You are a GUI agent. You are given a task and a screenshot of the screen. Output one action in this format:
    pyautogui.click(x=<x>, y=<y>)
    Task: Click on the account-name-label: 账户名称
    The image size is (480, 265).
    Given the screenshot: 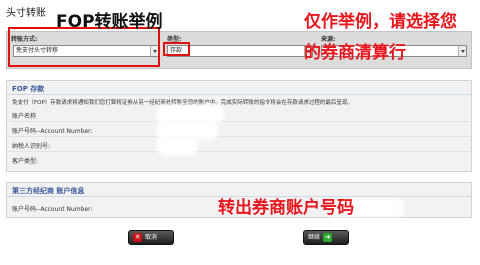 What is the action you would take?
    pyautogui.click(x=24, y=116)
    